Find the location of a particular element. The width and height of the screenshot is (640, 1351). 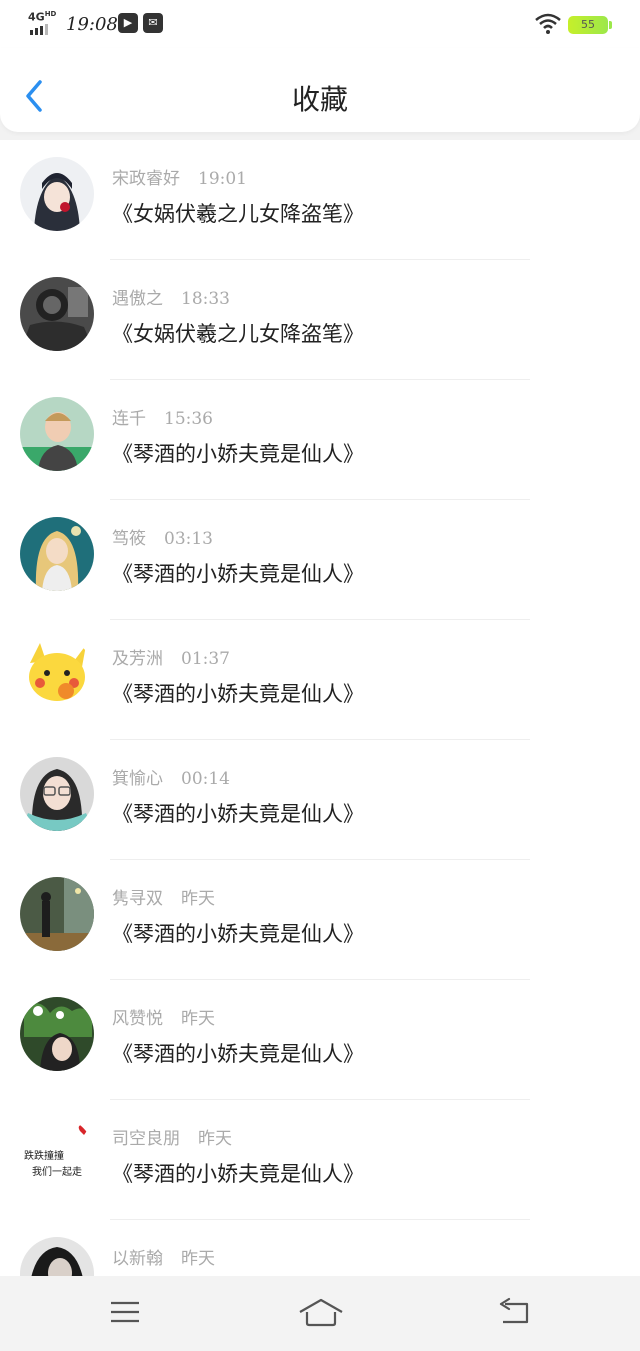

user-name: 连千 is located at coordinates (129, 419).